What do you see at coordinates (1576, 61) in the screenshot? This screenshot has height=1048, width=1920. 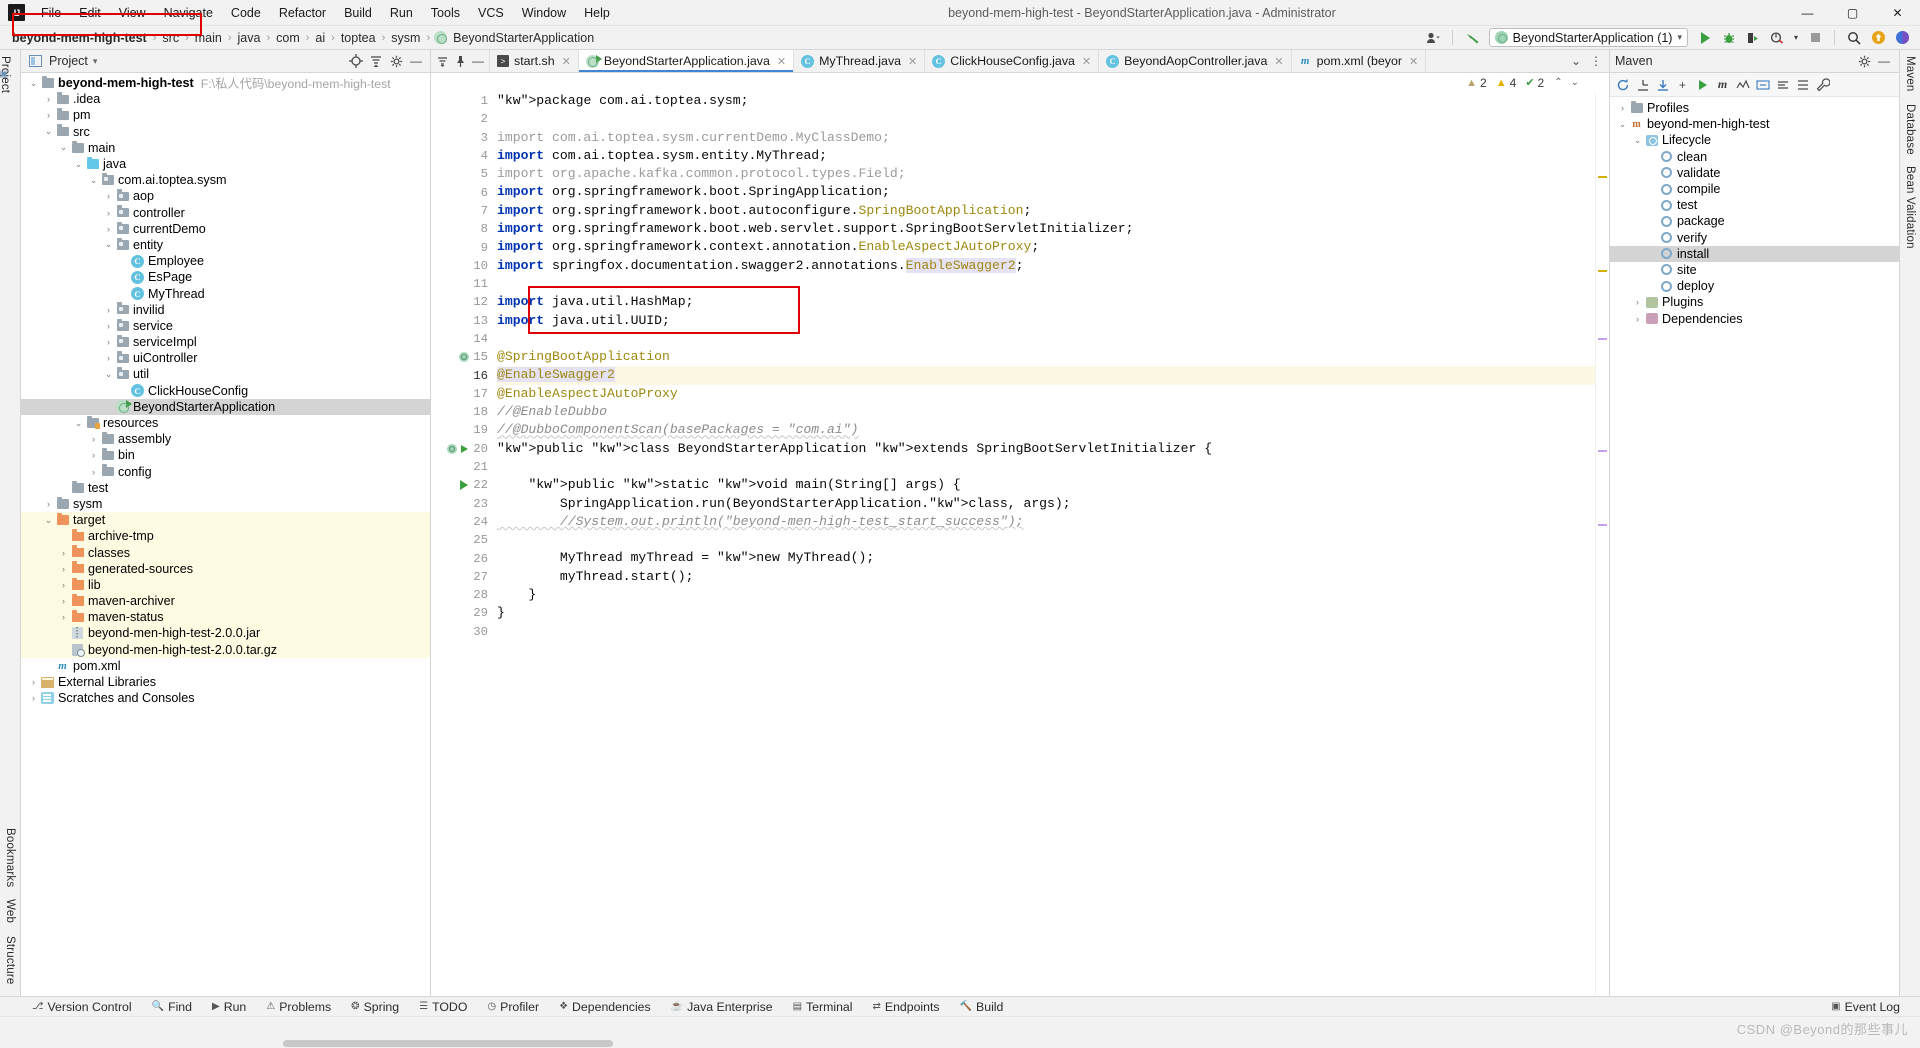 I see `tab-overflow-icon: ⌄` at bounding box center [1576, 61].